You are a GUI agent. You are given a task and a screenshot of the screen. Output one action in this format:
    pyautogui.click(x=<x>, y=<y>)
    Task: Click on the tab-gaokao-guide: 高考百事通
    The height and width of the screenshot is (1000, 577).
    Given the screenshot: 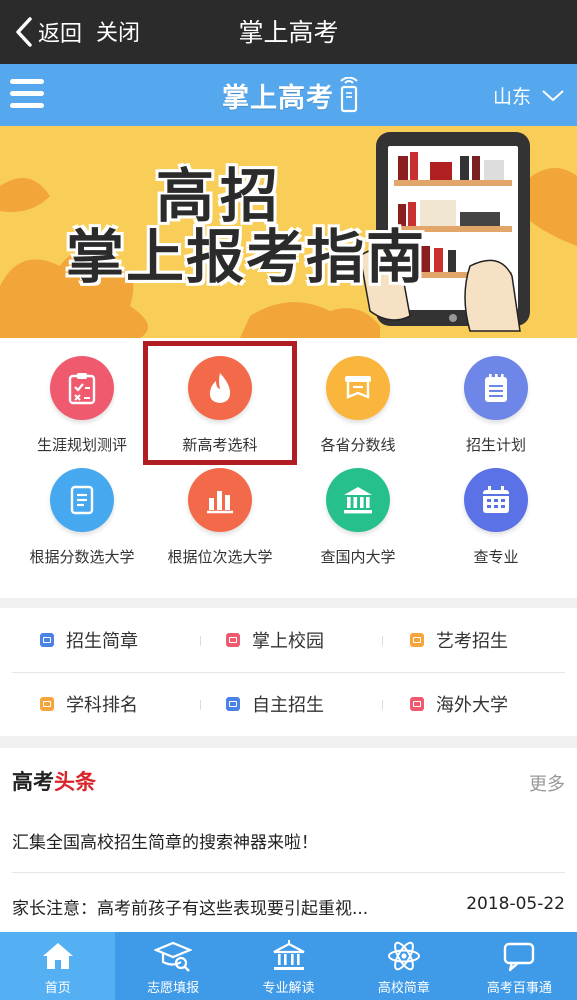 What is the action you would take?
    pyautogui.click(x=519, y=966)
    